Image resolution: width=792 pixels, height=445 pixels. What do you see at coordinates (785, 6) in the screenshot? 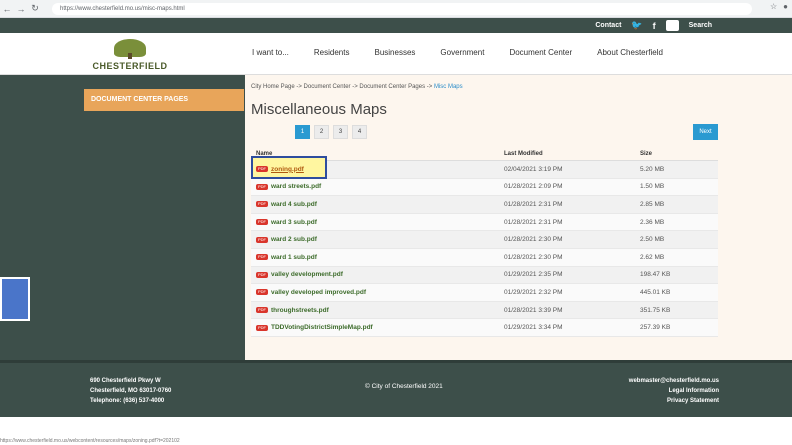
I see `profile-icon: ●` at bounding box center [785, 6].